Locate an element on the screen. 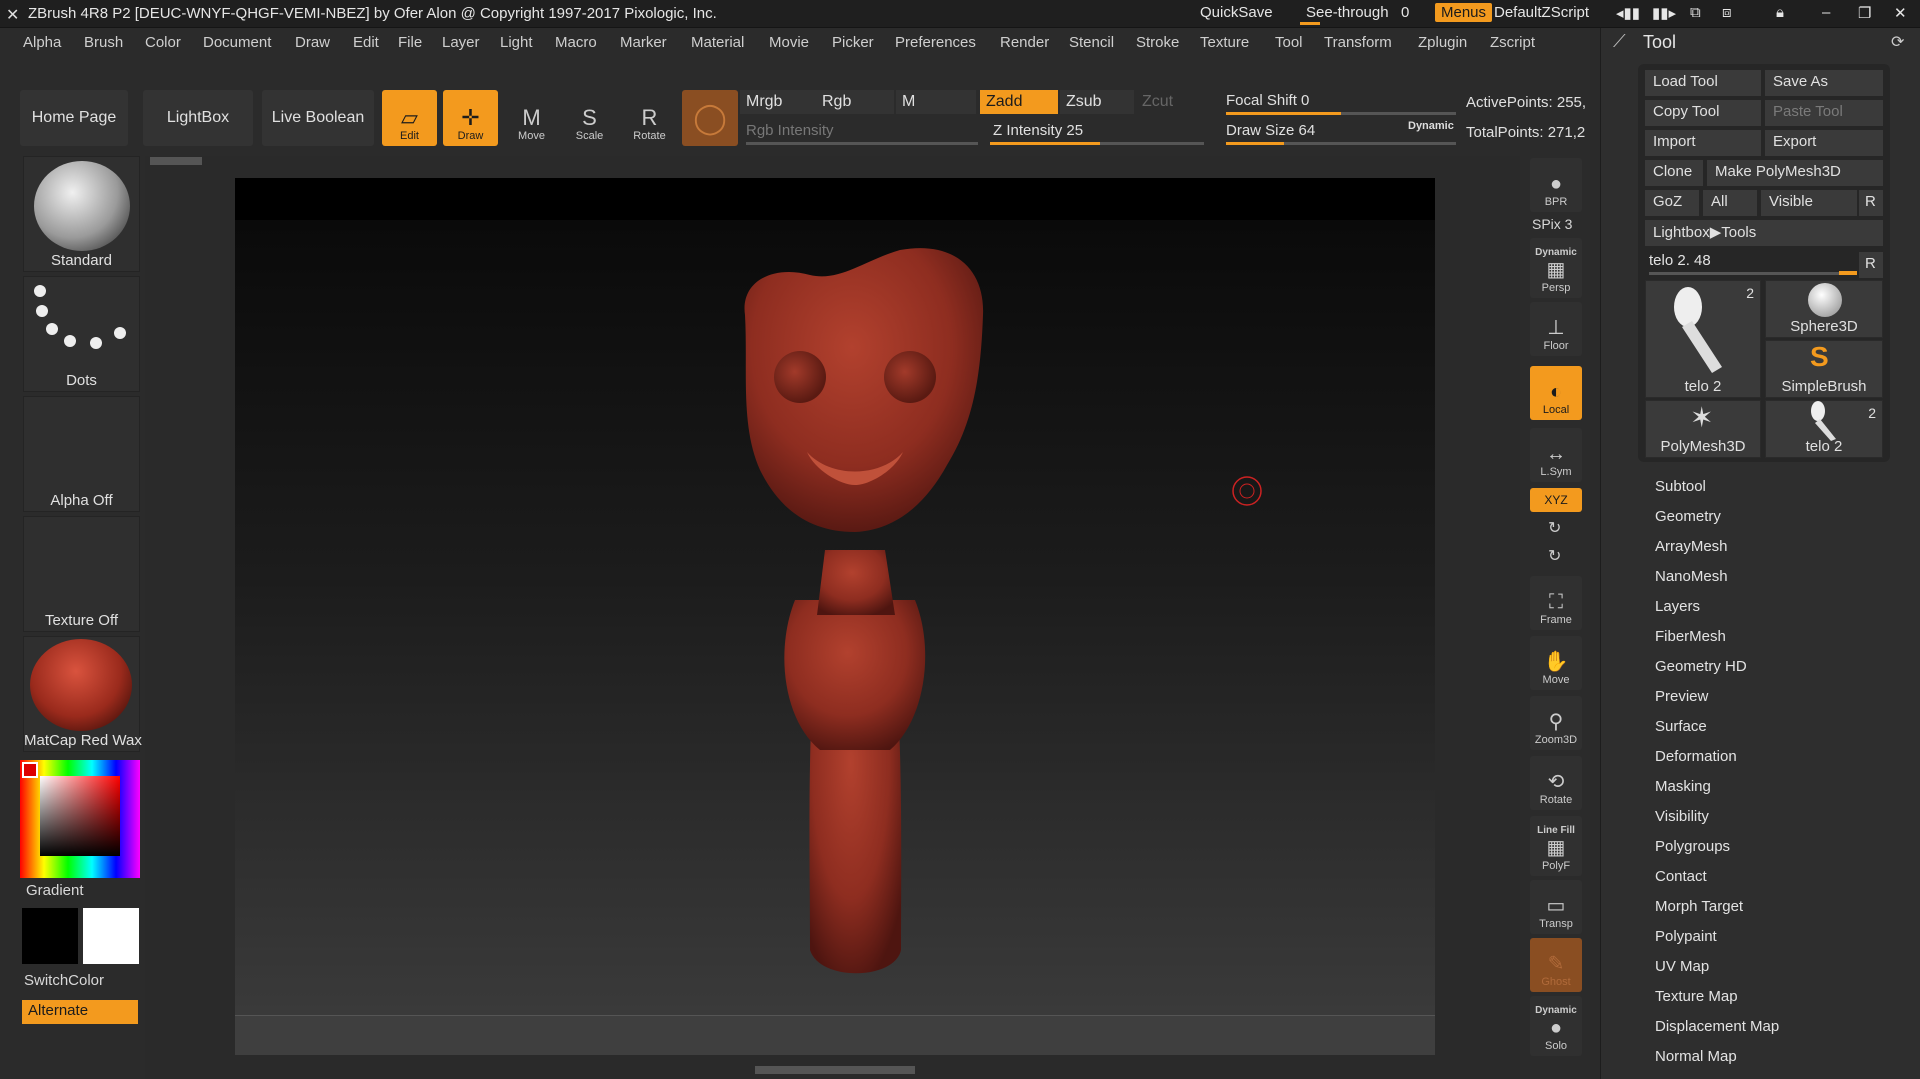 The height and width of the screenshot is (1079, 1920). maximize-icon: ❐ is located at coordinates (1864, 13).